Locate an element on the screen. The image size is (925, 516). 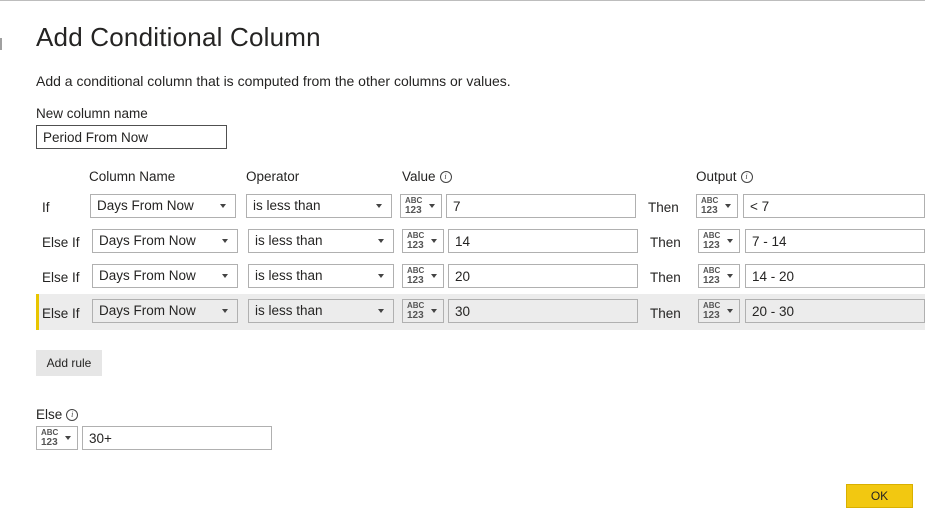
new-column-label: New column name is located at coordinates (92, 113).